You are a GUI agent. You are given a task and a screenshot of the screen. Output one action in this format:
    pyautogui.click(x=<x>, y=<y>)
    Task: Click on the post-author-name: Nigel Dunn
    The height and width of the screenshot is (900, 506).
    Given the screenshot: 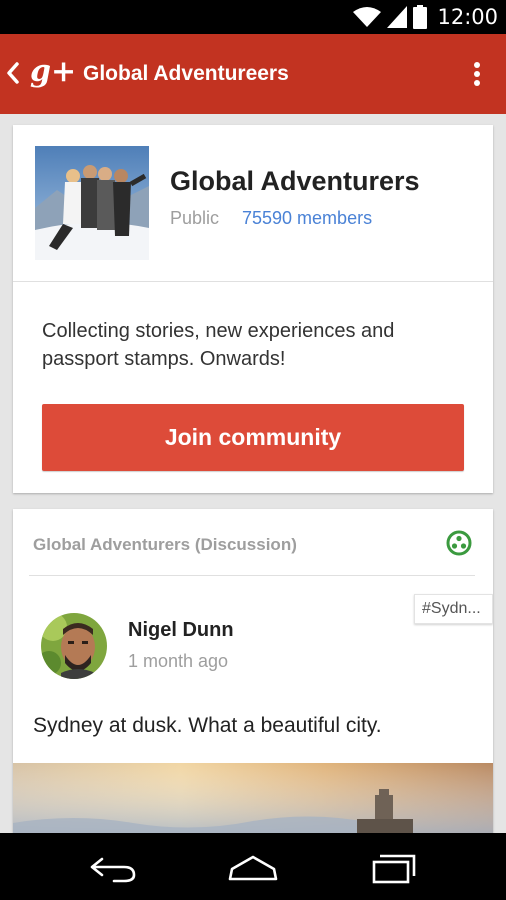 What is the action you would take?
    pyautogui.click(x=181, y=630)
    